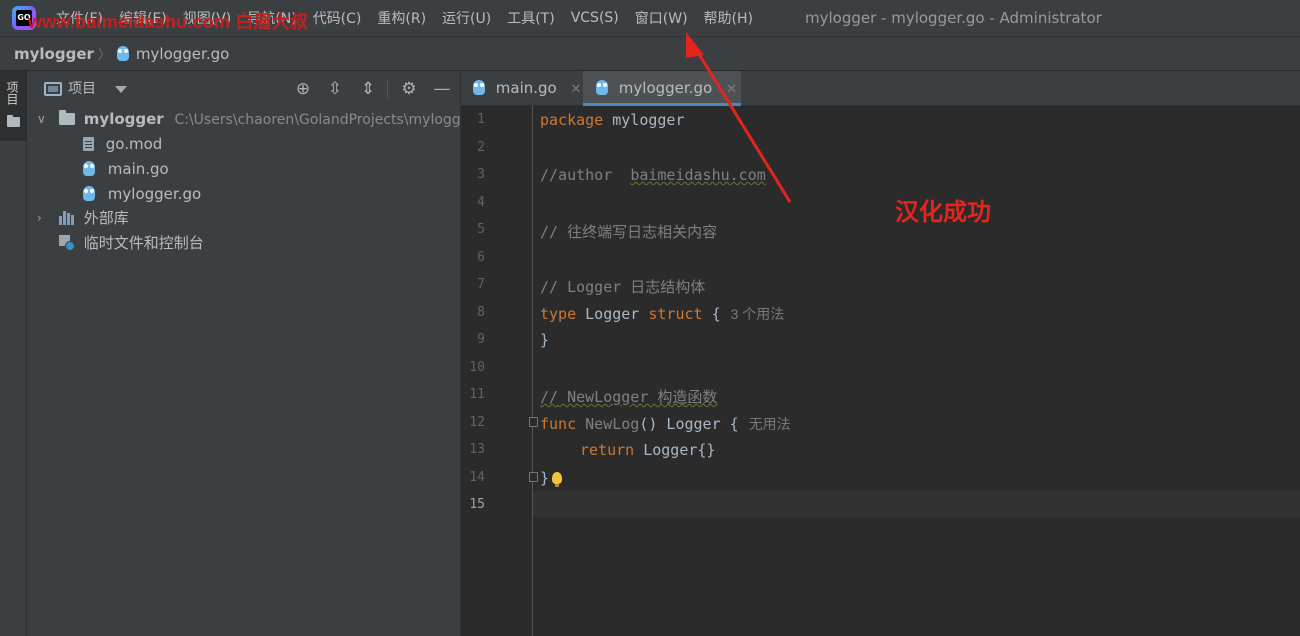  What do you see at coordinates (481, 174) in the screenshot?
I see `line-number: 3` at bounding box center [481, 174].